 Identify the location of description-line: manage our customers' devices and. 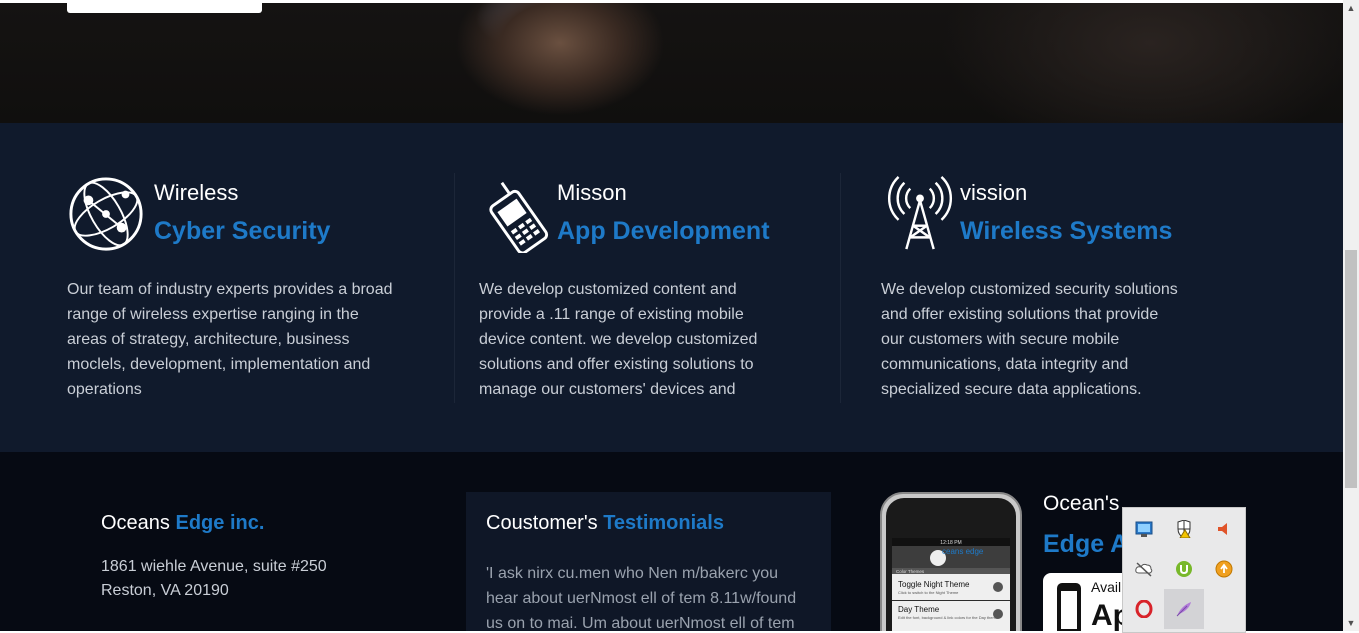
(607, 389).